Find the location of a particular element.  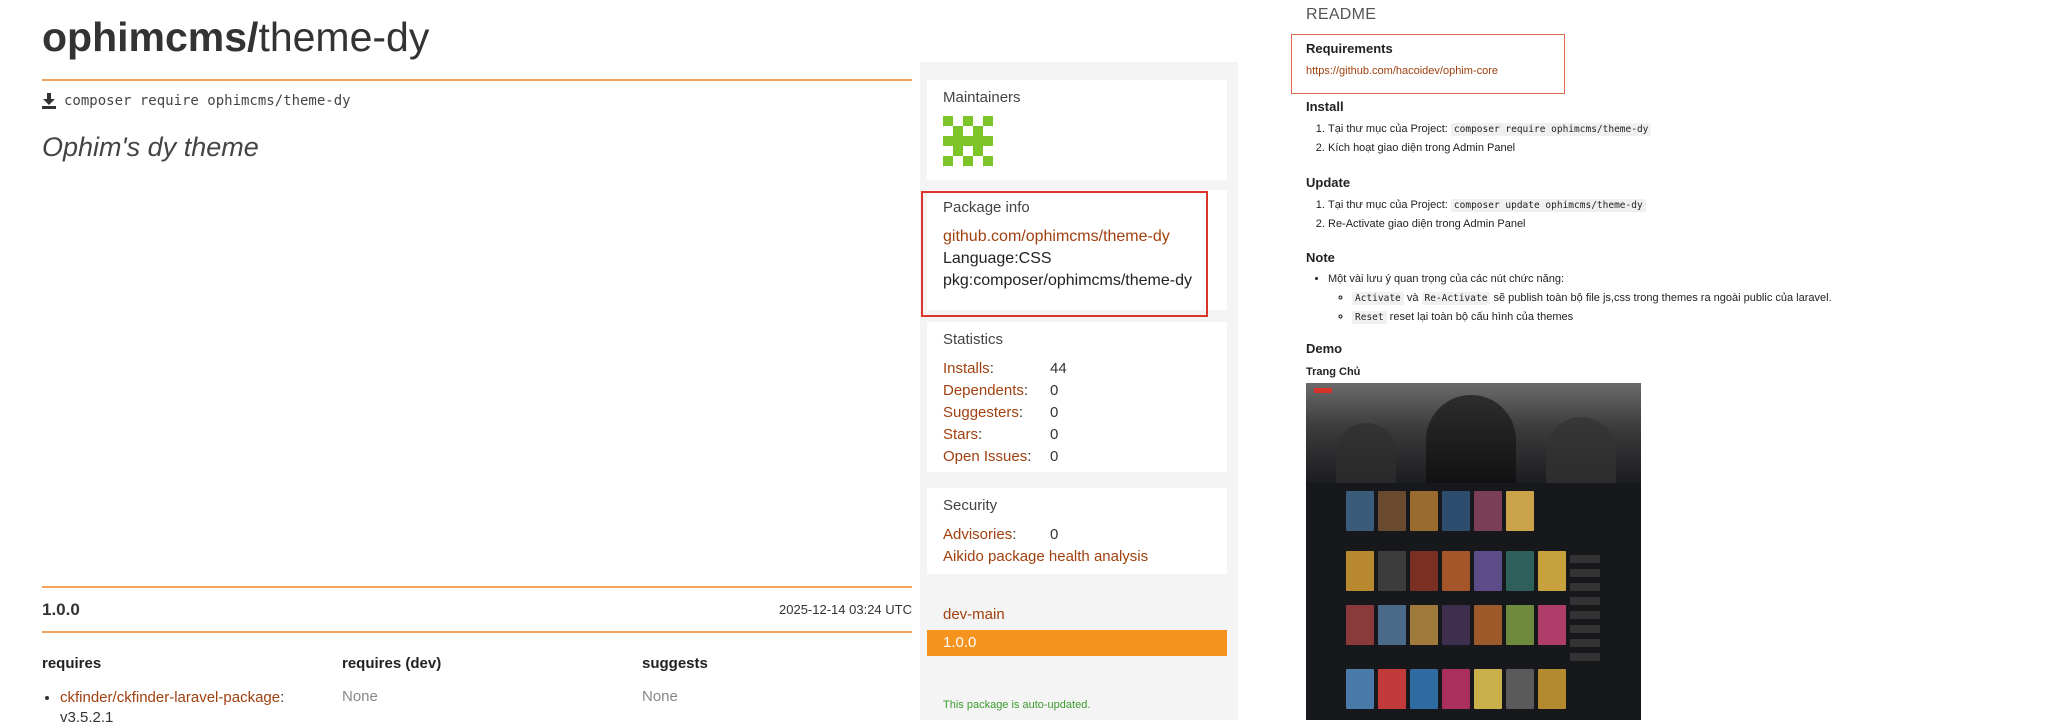

page-title: ophimcms/theme-dy is located at coordinates (235, 37).